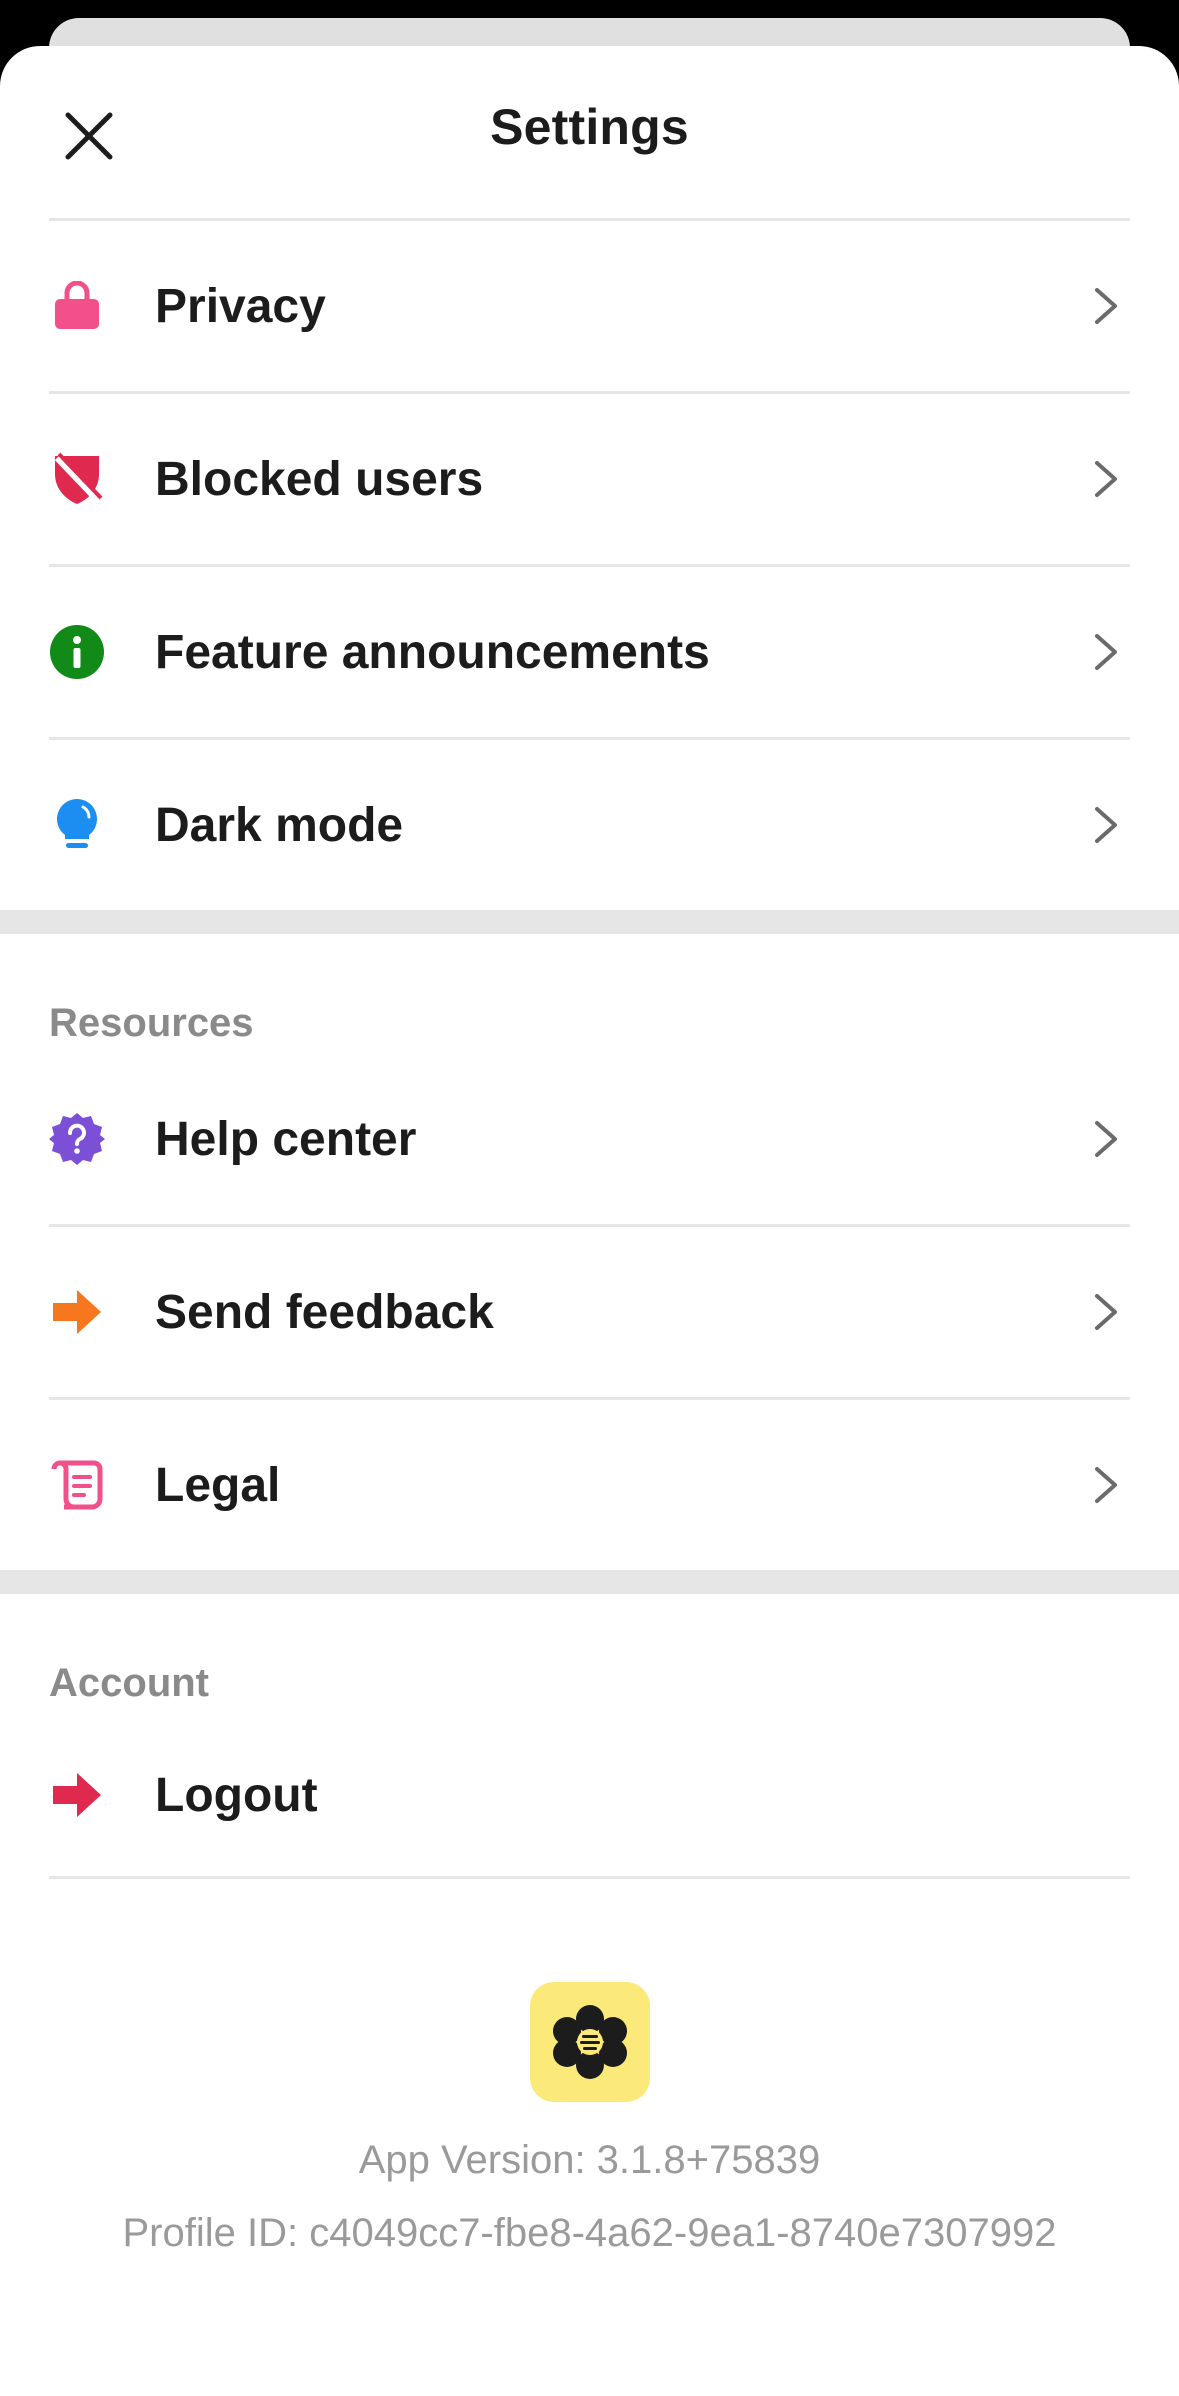 The image size is (1179, 2396). Describe the element at coordinates (77, 1139) in the screenshot. I see `help-badge-icon` at that location.